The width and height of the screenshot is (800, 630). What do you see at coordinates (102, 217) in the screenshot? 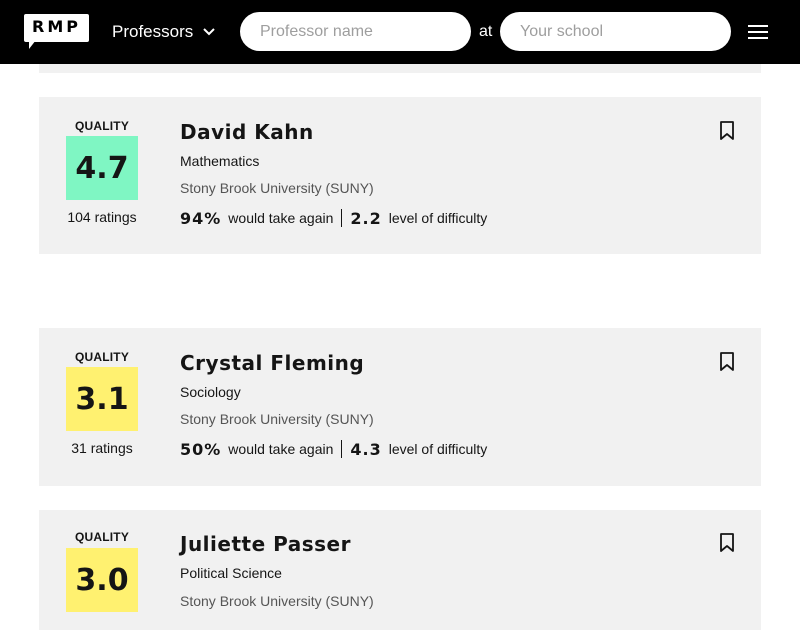
I see `ratings-count: 104 ratings` at bounding box center [102, 217].